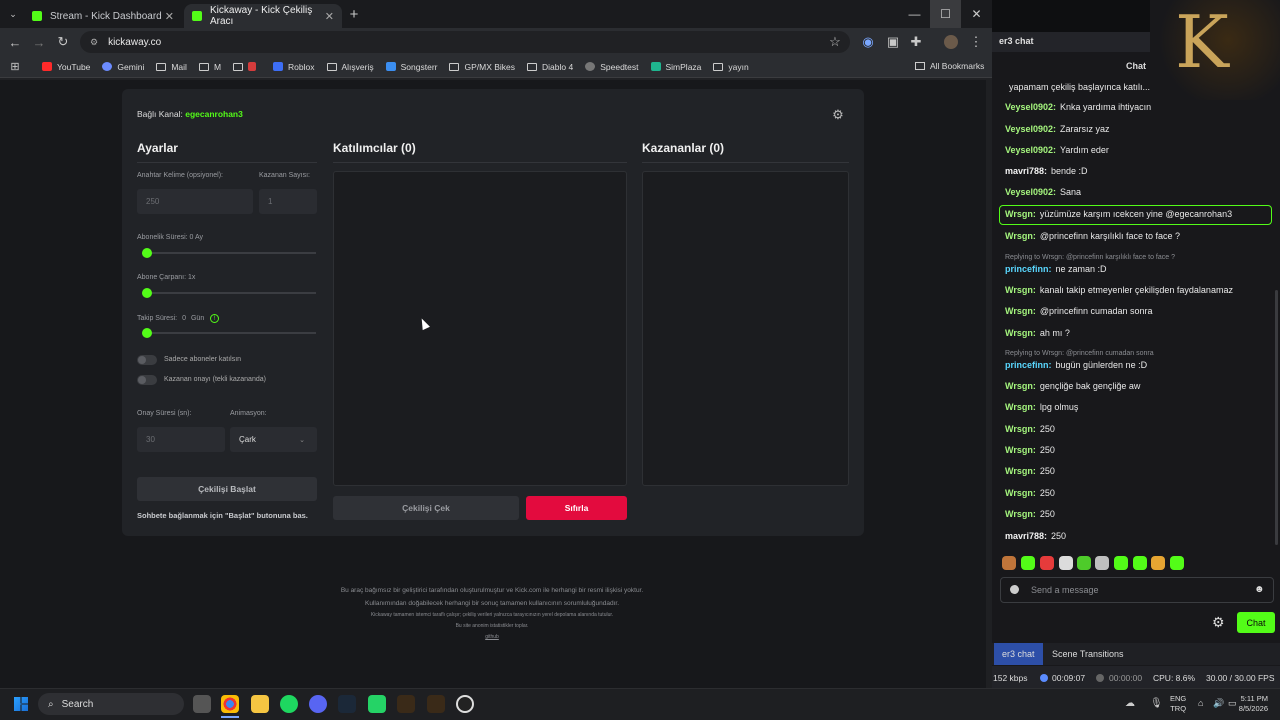  Describe the element at coordinates (482, 67) in the screenshot. I see `bookmark-gpmx-bikes: GP/MX Bikes` at that location.